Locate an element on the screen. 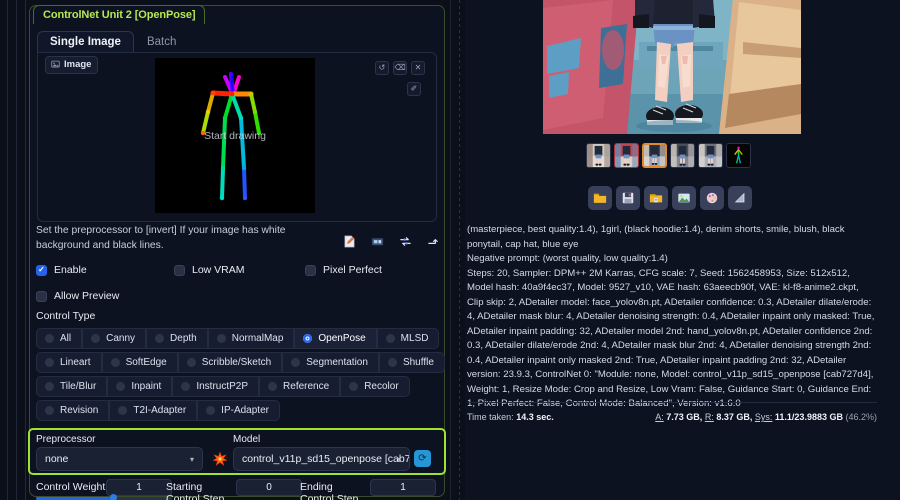 This screenshot has width=900, height=500. control-type-label: Control Type is located at coordinates (66, 316).